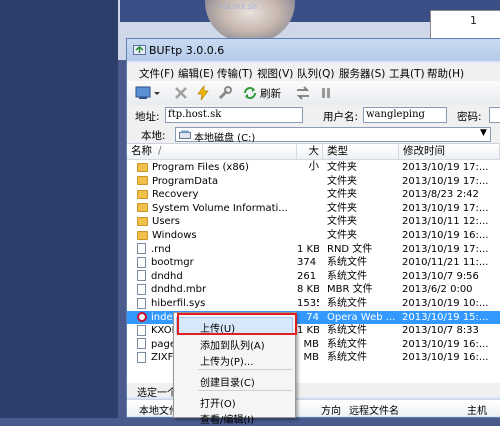 The height and width of the screenshot is (426, 500). What do you see at coordinates (483, 133) in the screenshot?
I see `chevron-down-icon: ▼` at bounding box center [483, 133].